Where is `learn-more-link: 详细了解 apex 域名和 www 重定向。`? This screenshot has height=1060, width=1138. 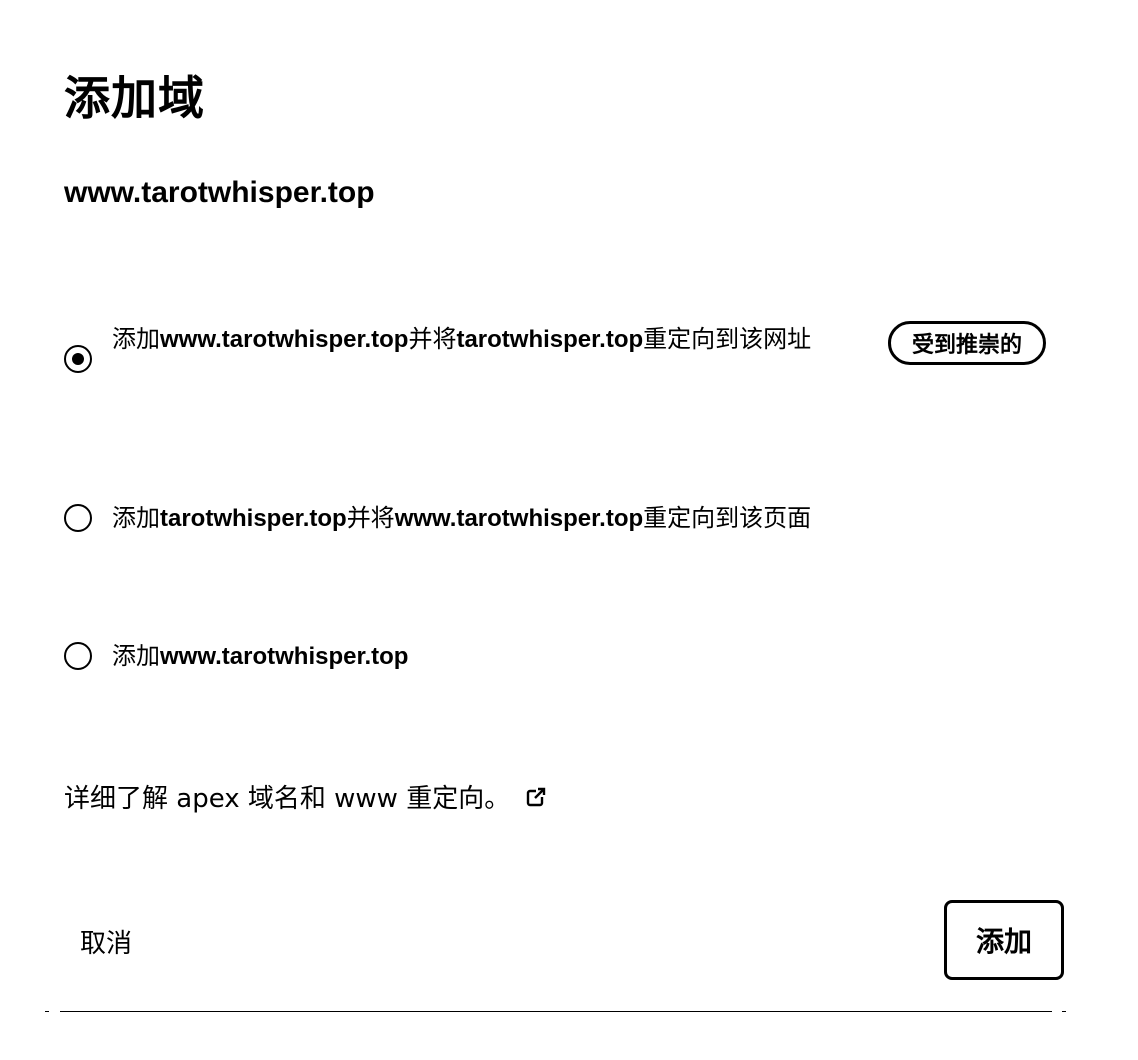
learn-more-link: 详细了解 apex 域名和 www 重定向。 is located at coordinates (305, 796).